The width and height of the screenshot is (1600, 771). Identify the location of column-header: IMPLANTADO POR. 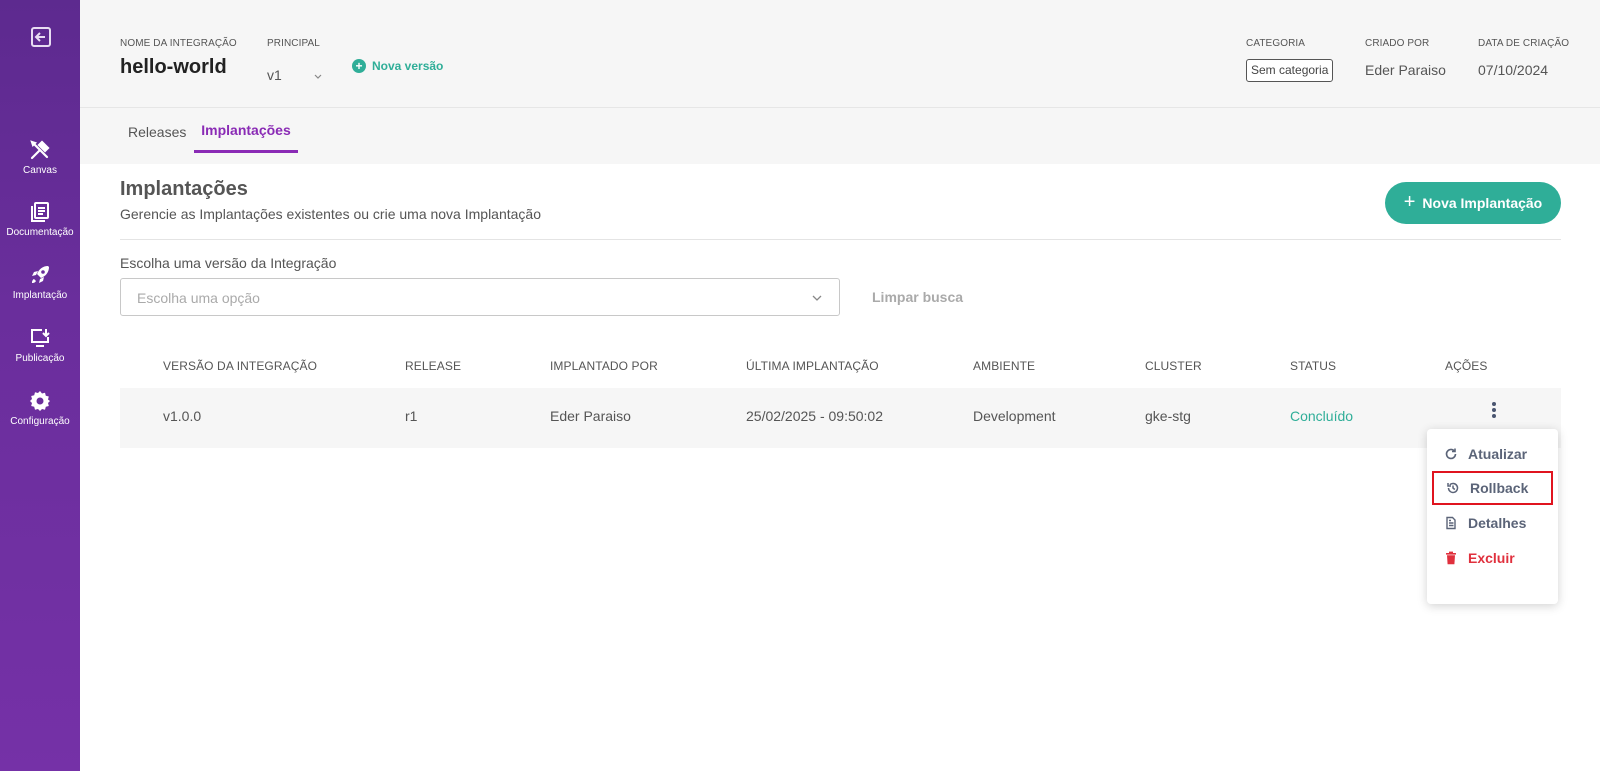
(604, 366).